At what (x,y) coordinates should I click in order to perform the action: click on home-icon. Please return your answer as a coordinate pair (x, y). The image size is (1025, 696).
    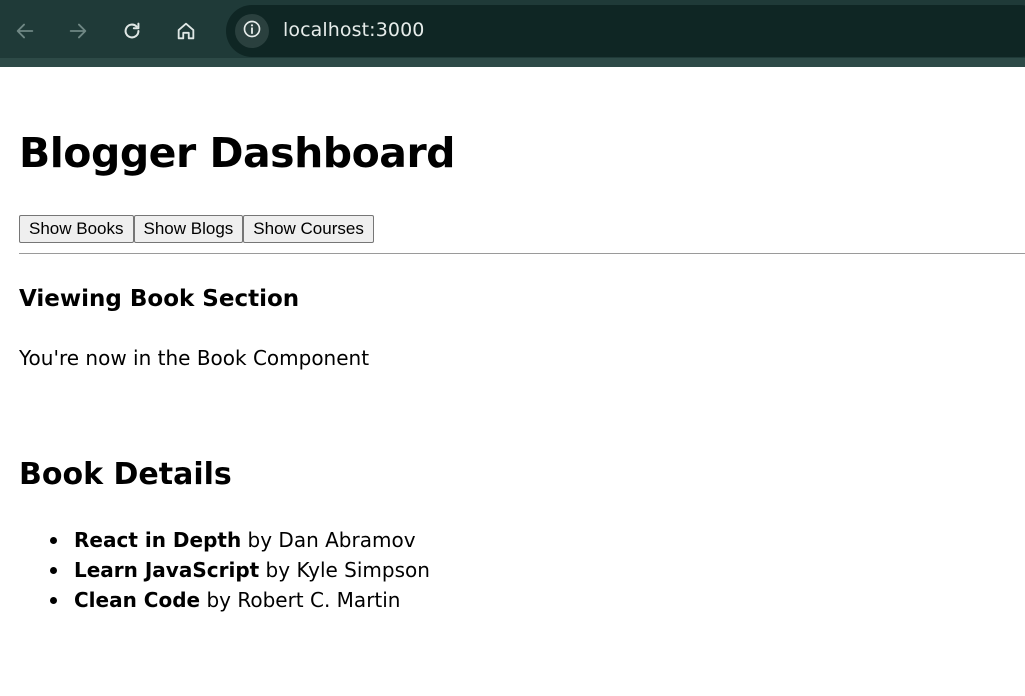
    Looking at the image, I should click on (186, 31).